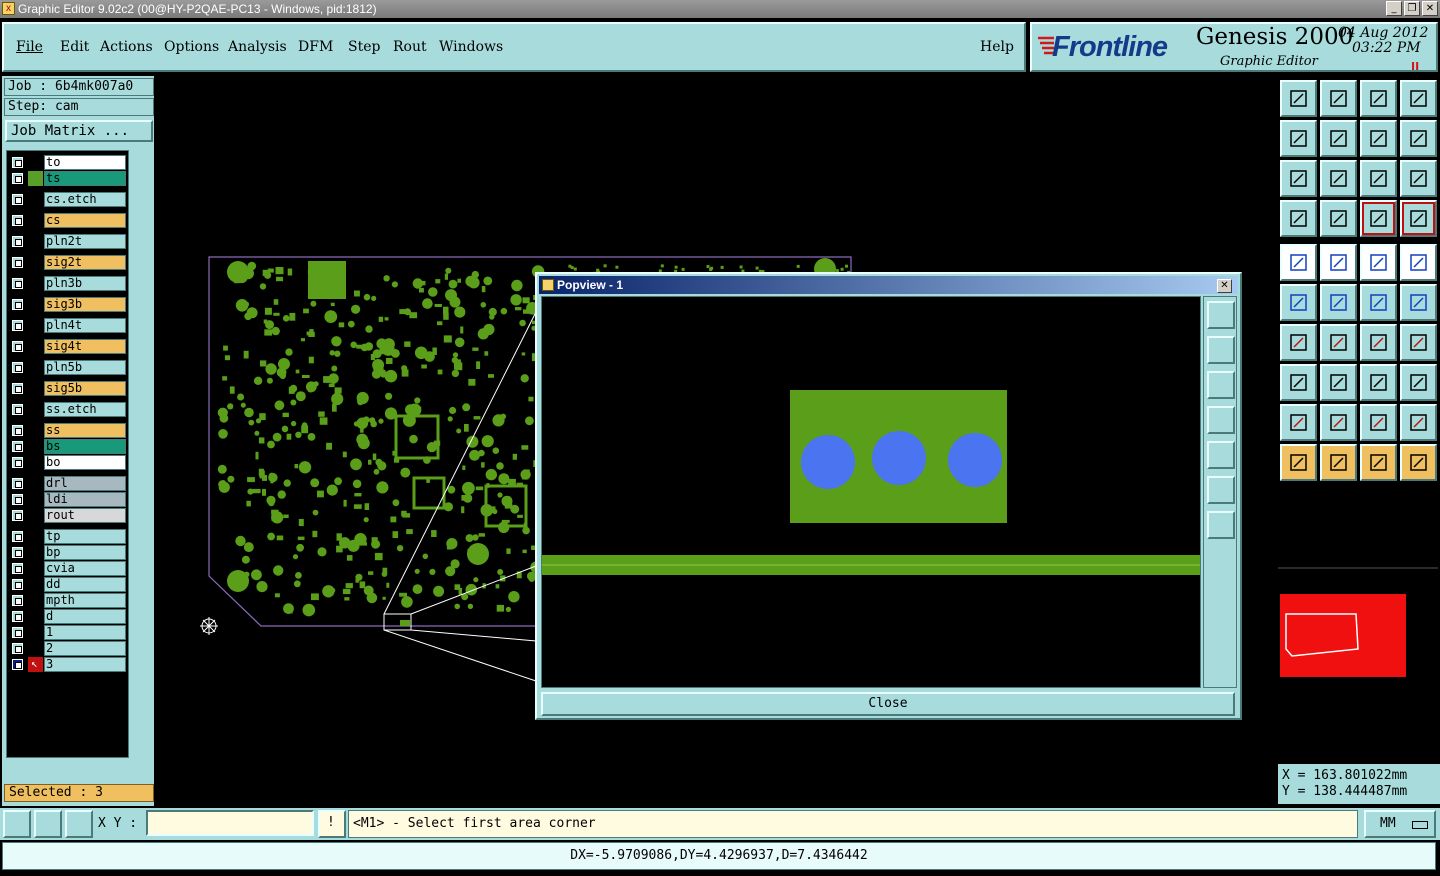  Describe the element at coordinates (315, 47) in the screenshot. I see `menu-dfm: DFM` at that location.